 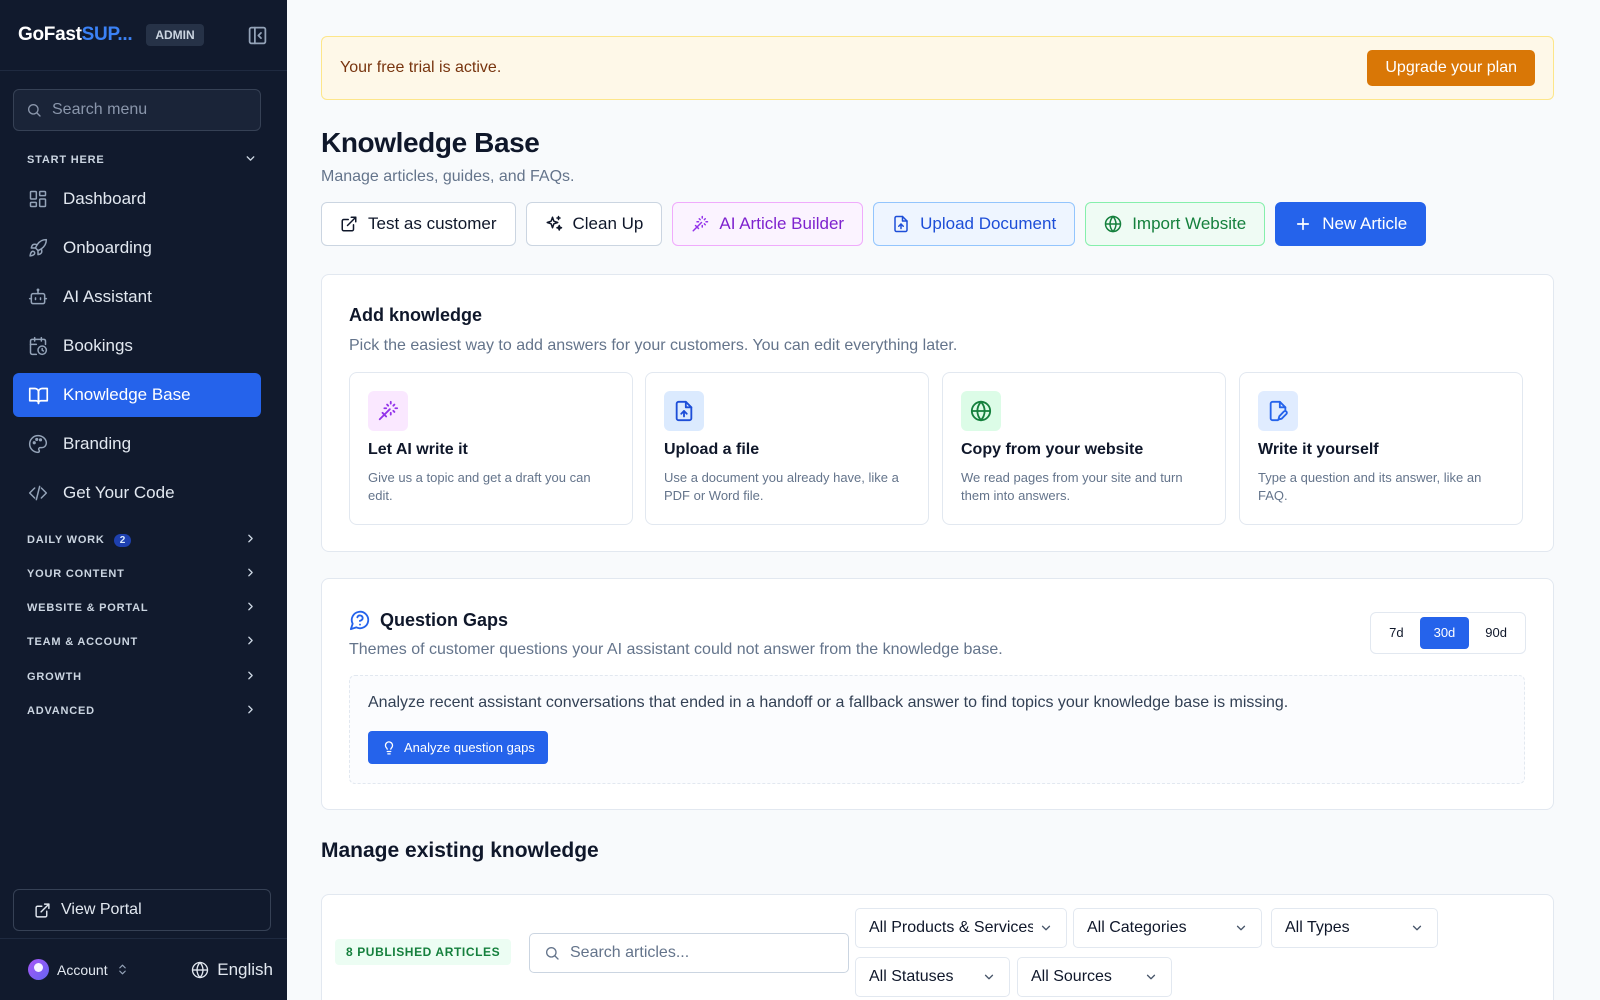 What do you see at coordinates (105, 198) in the screenshot?
I see `sidebar-item-label: Dashboard` at bounding box center [105, 198].